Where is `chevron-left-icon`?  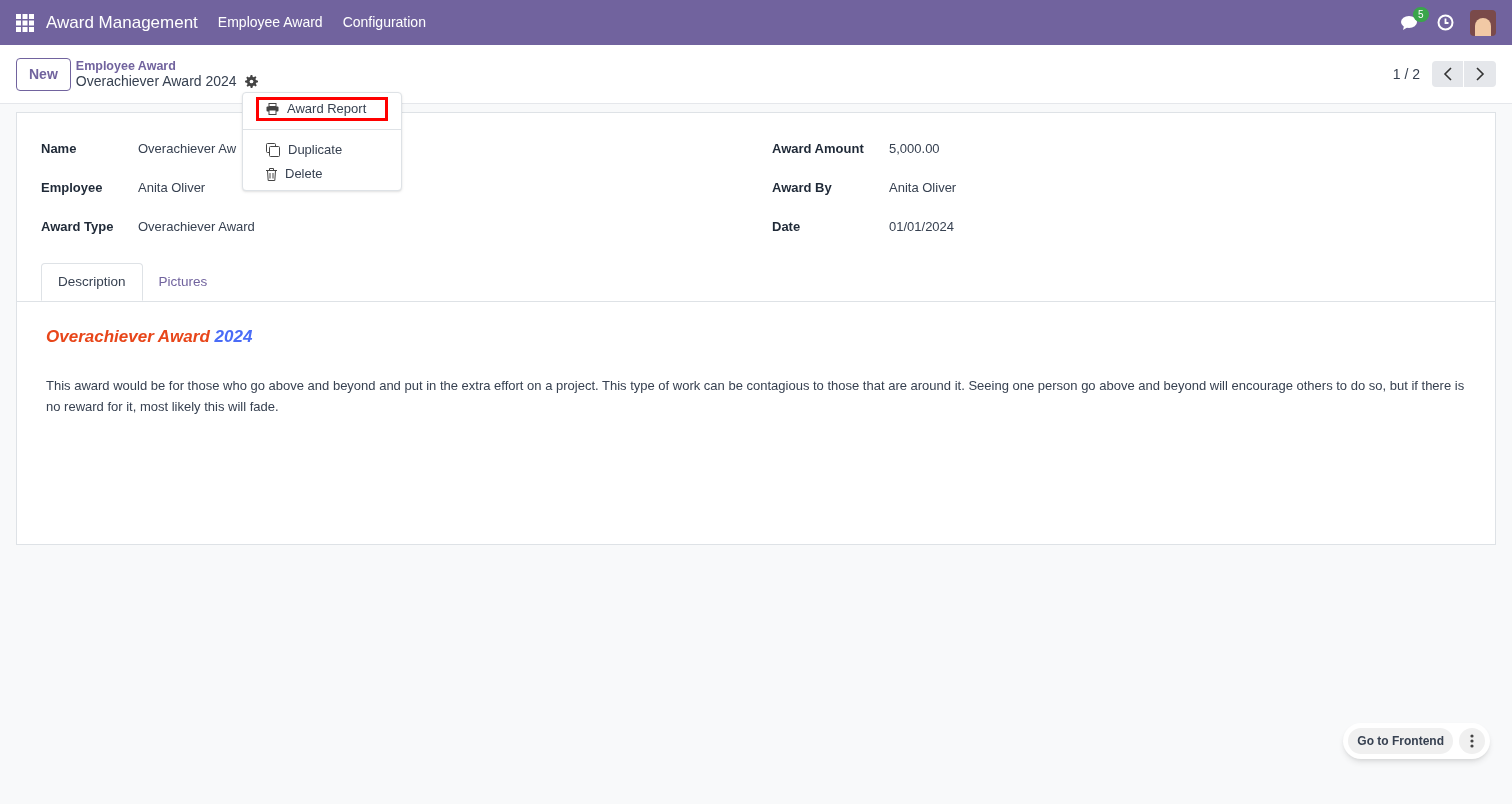 chevron-left-icon is located at coordinates (1447, 74).